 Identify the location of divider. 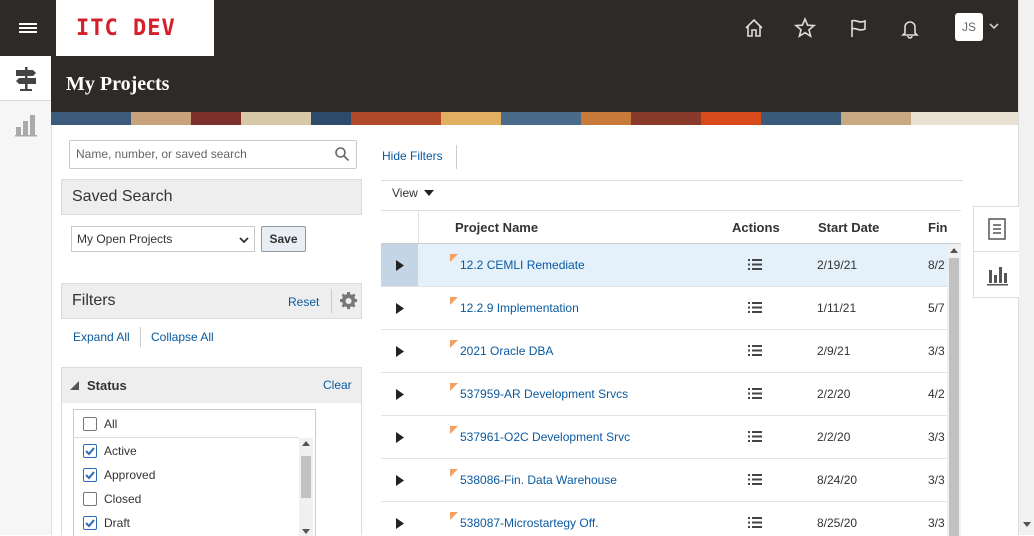
(672, 180).